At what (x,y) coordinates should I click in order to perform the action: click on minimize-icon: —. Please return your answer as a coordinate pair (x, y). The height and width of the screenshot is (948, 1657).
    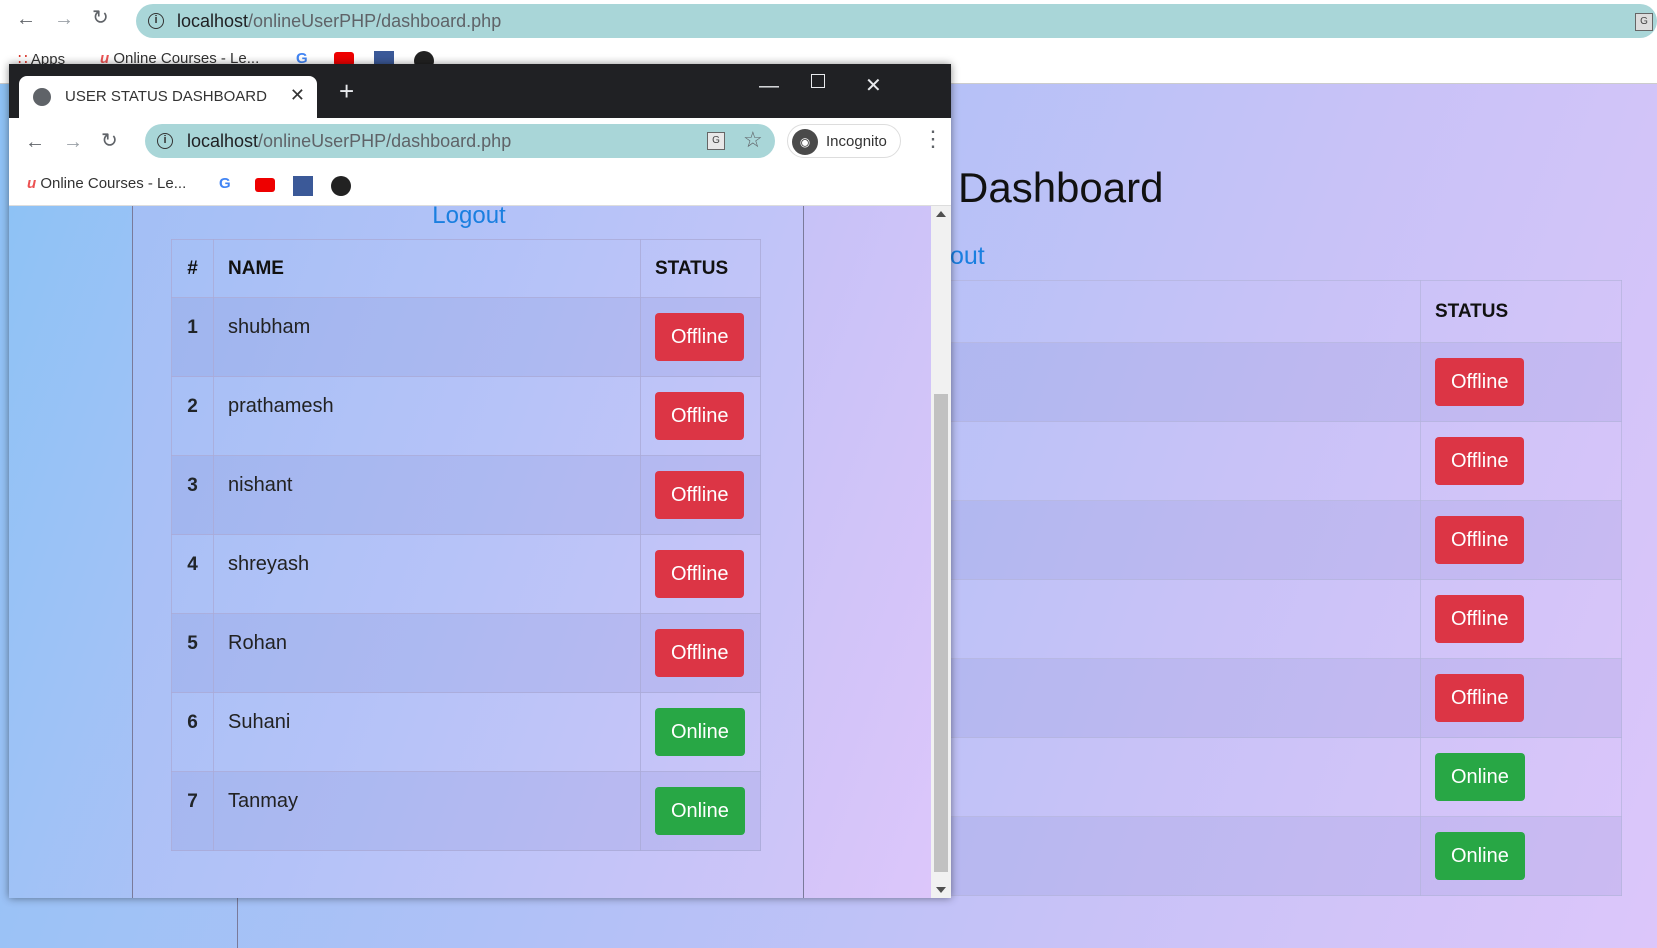
    Looking at the image, I should click on (769, 86).